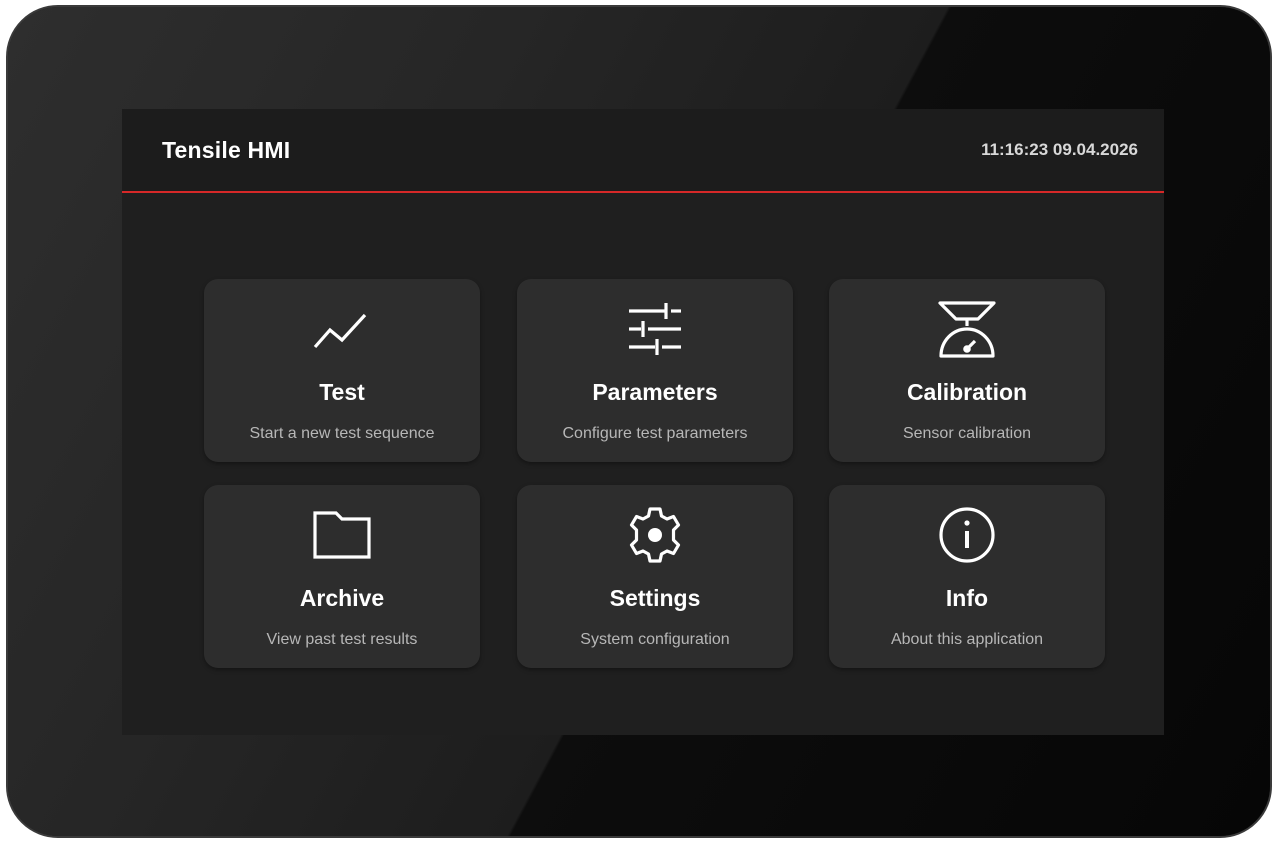  What do you see at coordinates (342, 639) in the screenshot?
I see `tile-subtitle: View past test results` at bounding box center [342, 639].